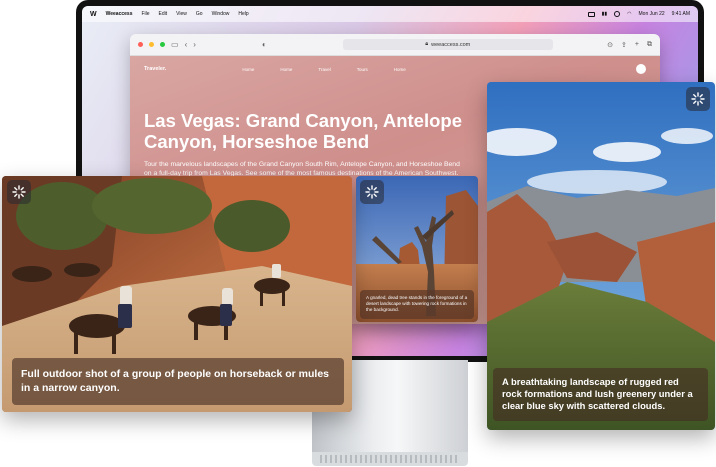 This screenshot has height=467, width=716. I want to click on new-tab-icon: +, so click(637, 45).